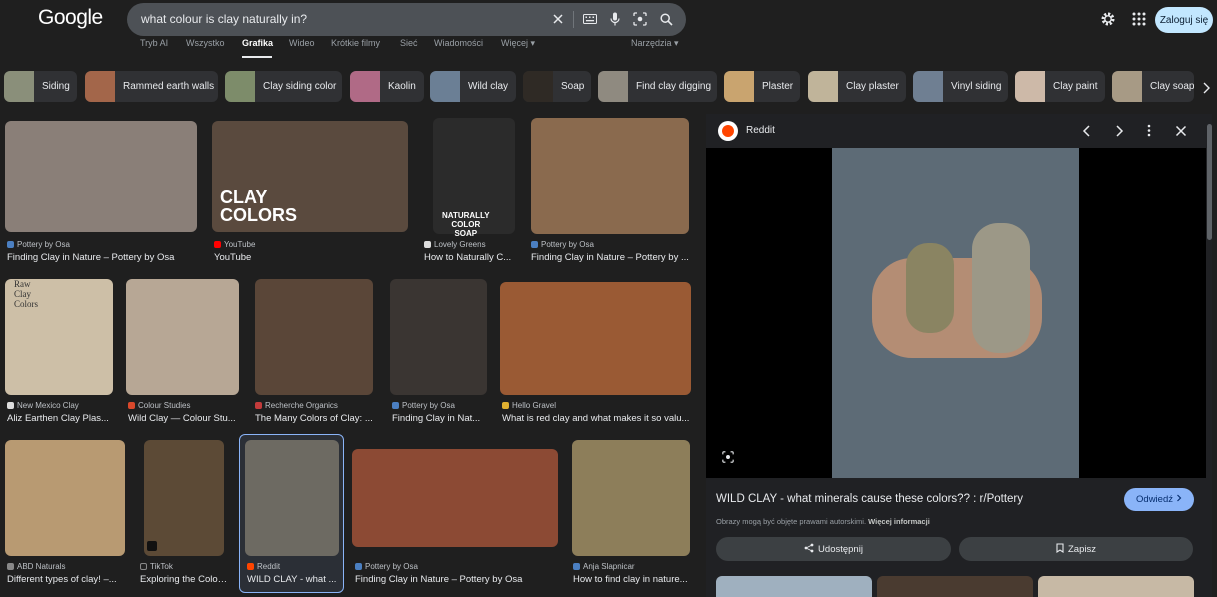 This screenshot has width=1217, height=597. What do you see at coordinates (640, 19) in the screenshot?
I see `lens-icon` at bounding box center [640, 19].